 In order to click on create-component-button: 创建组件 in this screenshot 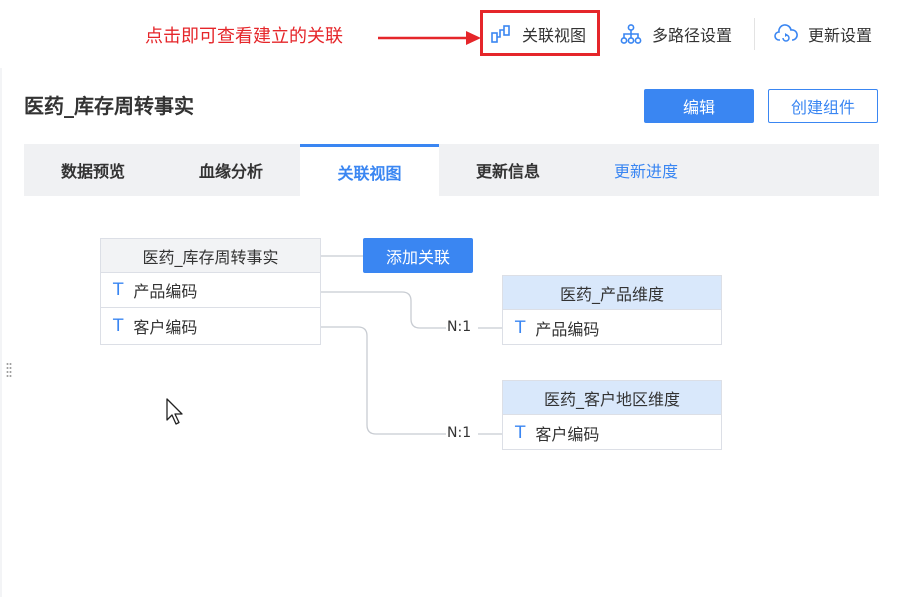, I will do `click(823, 106)`.